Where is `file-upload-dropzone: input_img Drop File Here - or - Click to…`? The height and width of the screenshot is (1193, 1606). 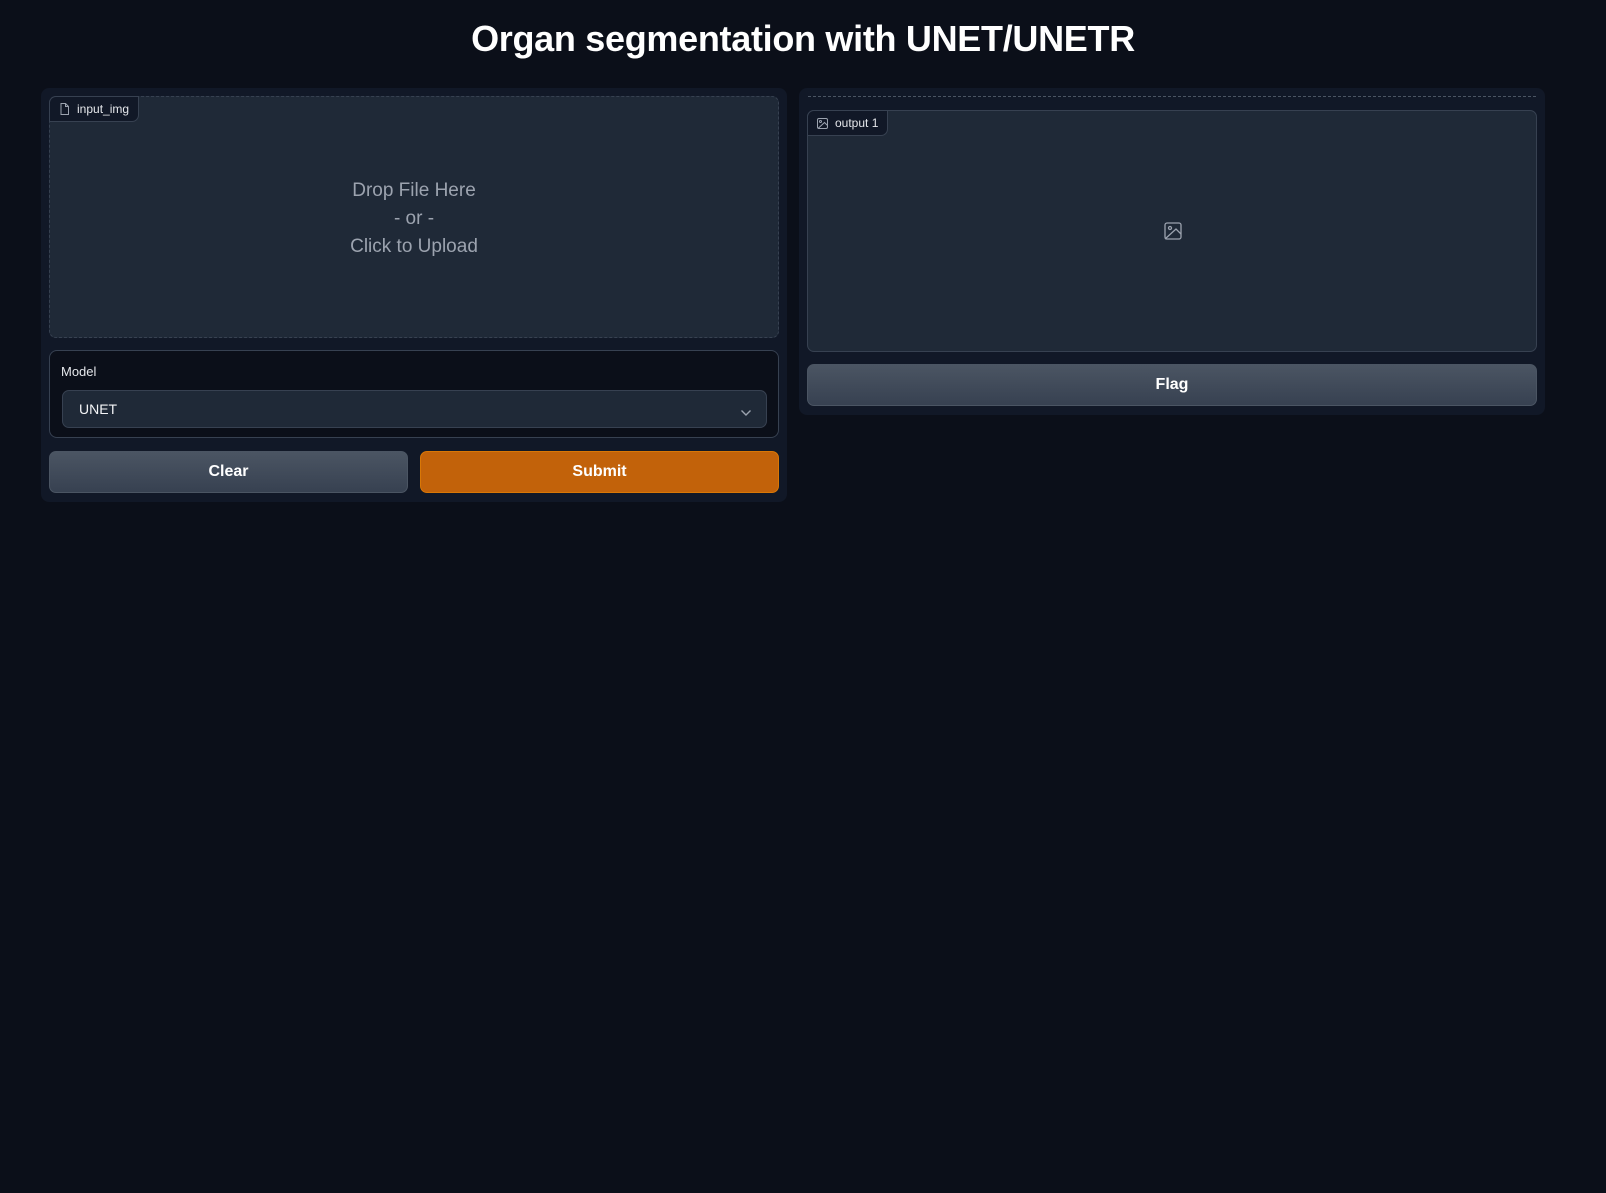 file-upload-dropzone: input_img Drop File Here - or - Click to… is located at coordinates (414, 217).